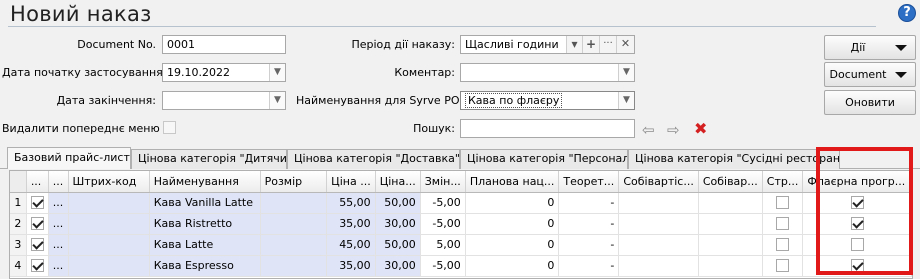 The width and height of the screenshot is (920, 279). Describe the element at coordinates (443, 245) in the screenshot. I see `cell-change: 5,00` at that location.